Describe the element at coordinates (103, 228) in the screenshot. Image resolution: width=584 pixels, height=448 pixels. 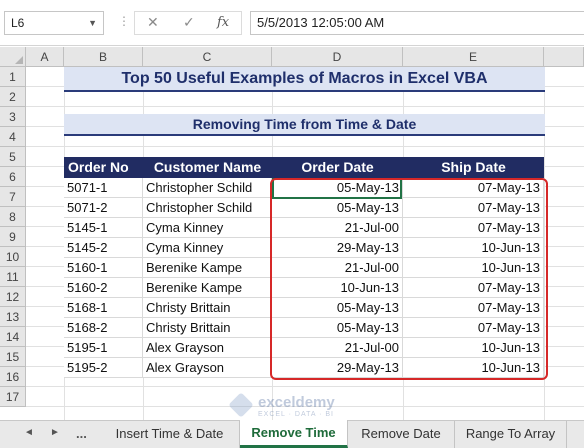
I see `table-cell: 5145-1` at that location.